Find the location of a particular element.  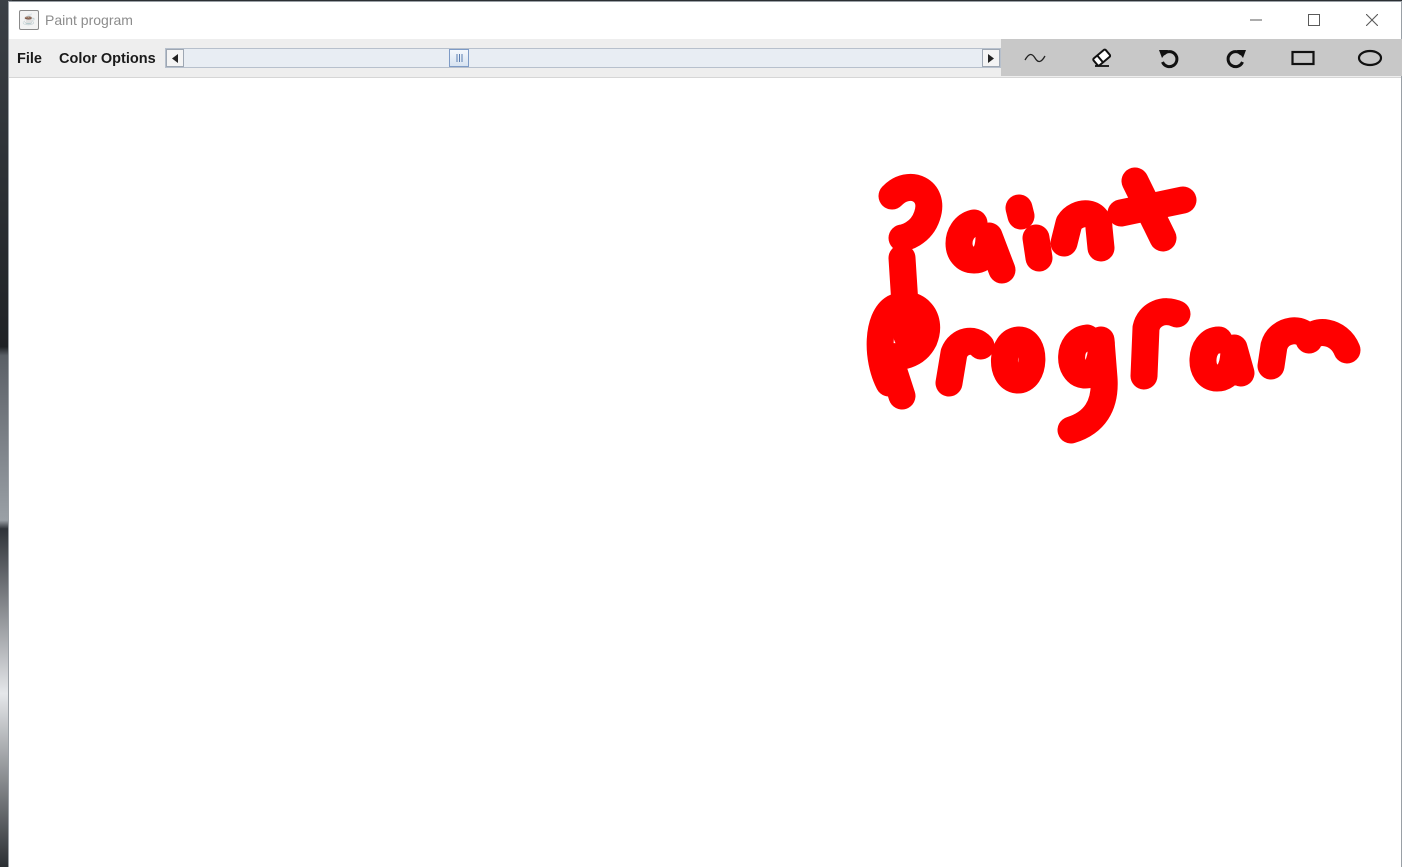

menu-bar: File Color Options is located at coordinates (705, 58).